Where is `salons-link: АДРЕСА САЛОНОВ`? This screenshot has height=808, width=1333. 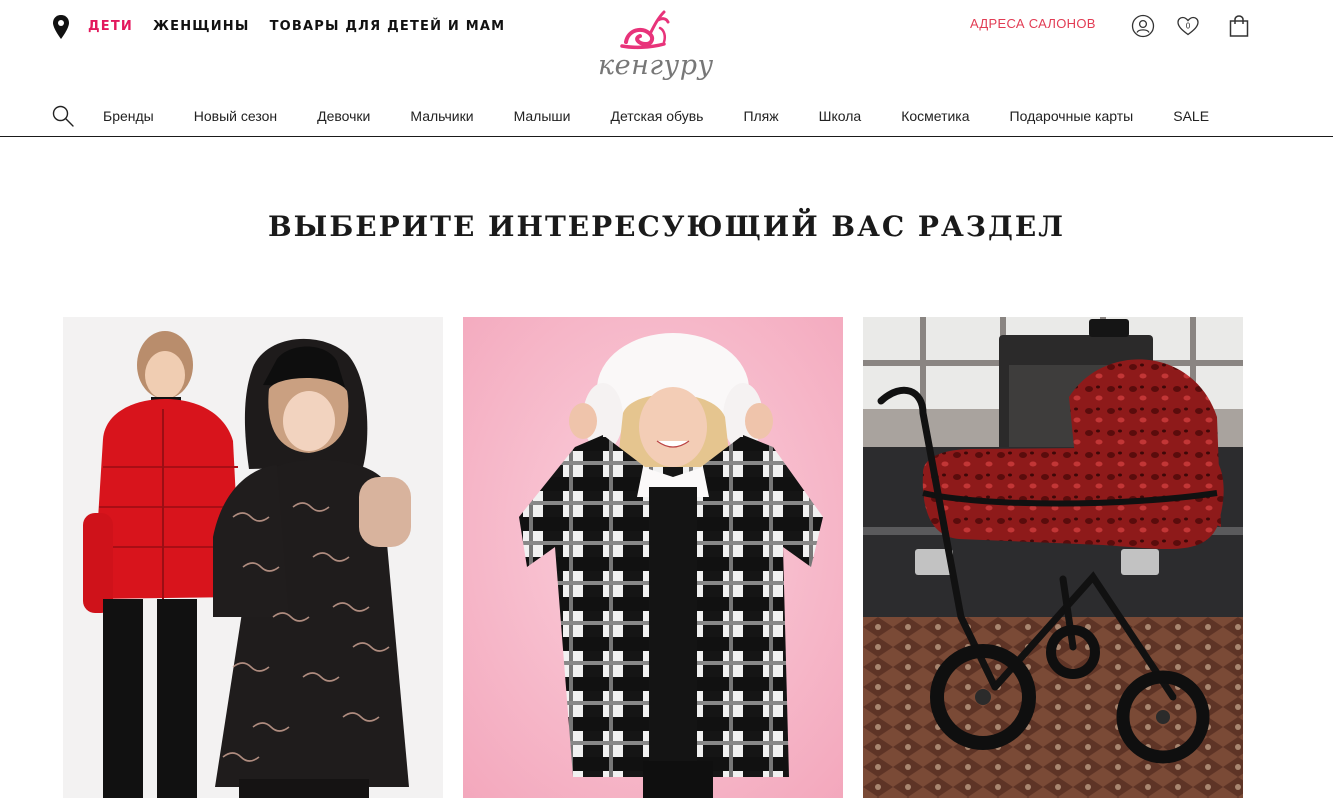 salons-link: АДРЕСА САЛОНОВ is located at coordinates (1033, 23).